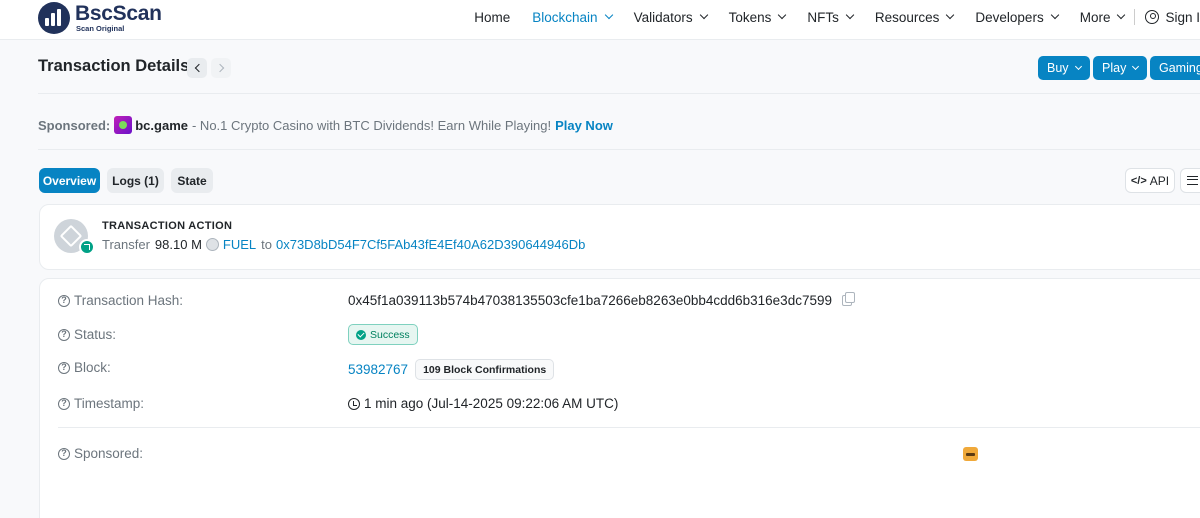 The width and height of the screenshot is (1200, 518). I want to click on view-options-button, so click(1190, 180).